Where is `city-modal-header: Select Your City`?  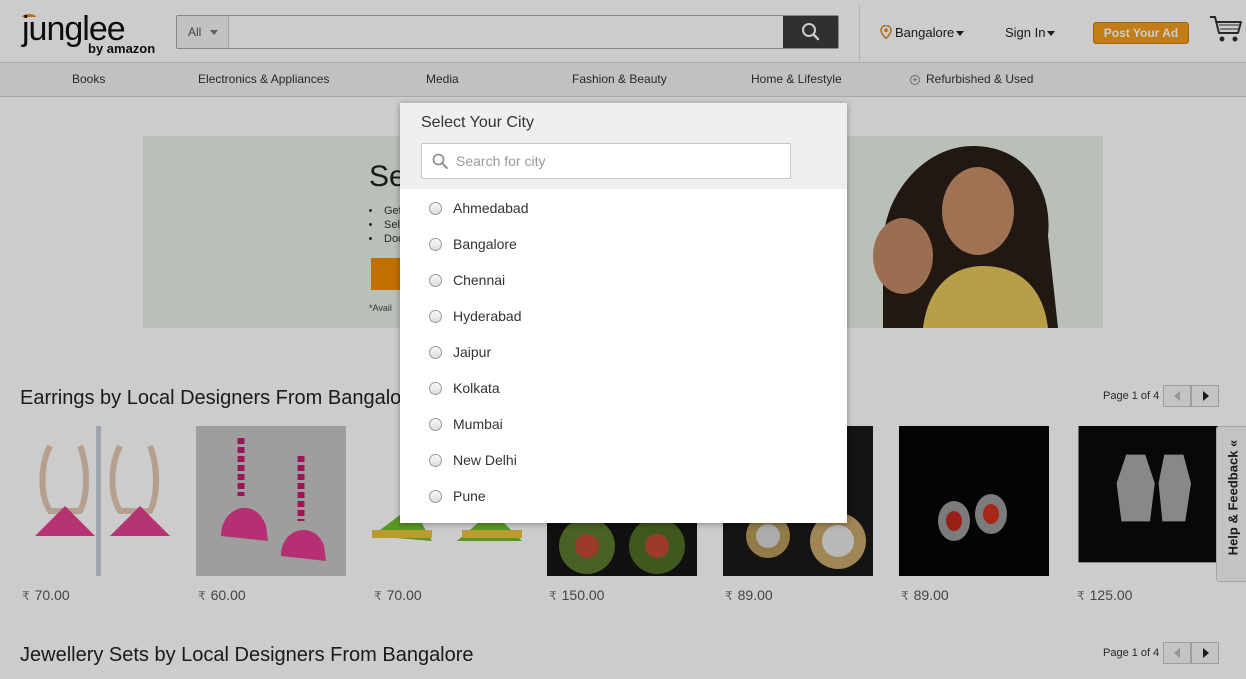 city-modal-header: Select Your City is located at coordinates (623, 146).